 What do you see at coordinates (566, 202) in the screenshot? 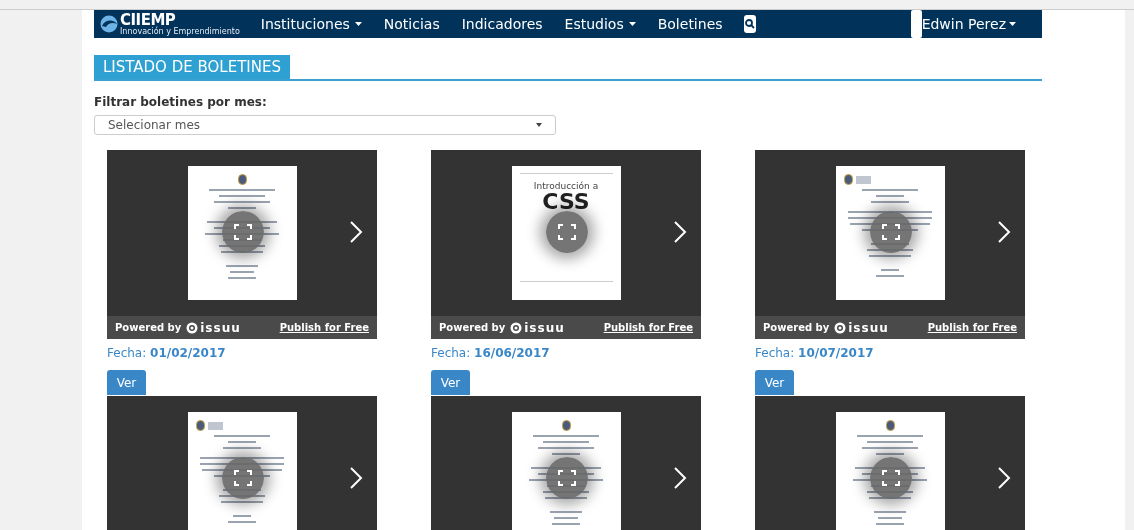
I see `cover-subtitle: CSS` at bounding box center [566, 202].